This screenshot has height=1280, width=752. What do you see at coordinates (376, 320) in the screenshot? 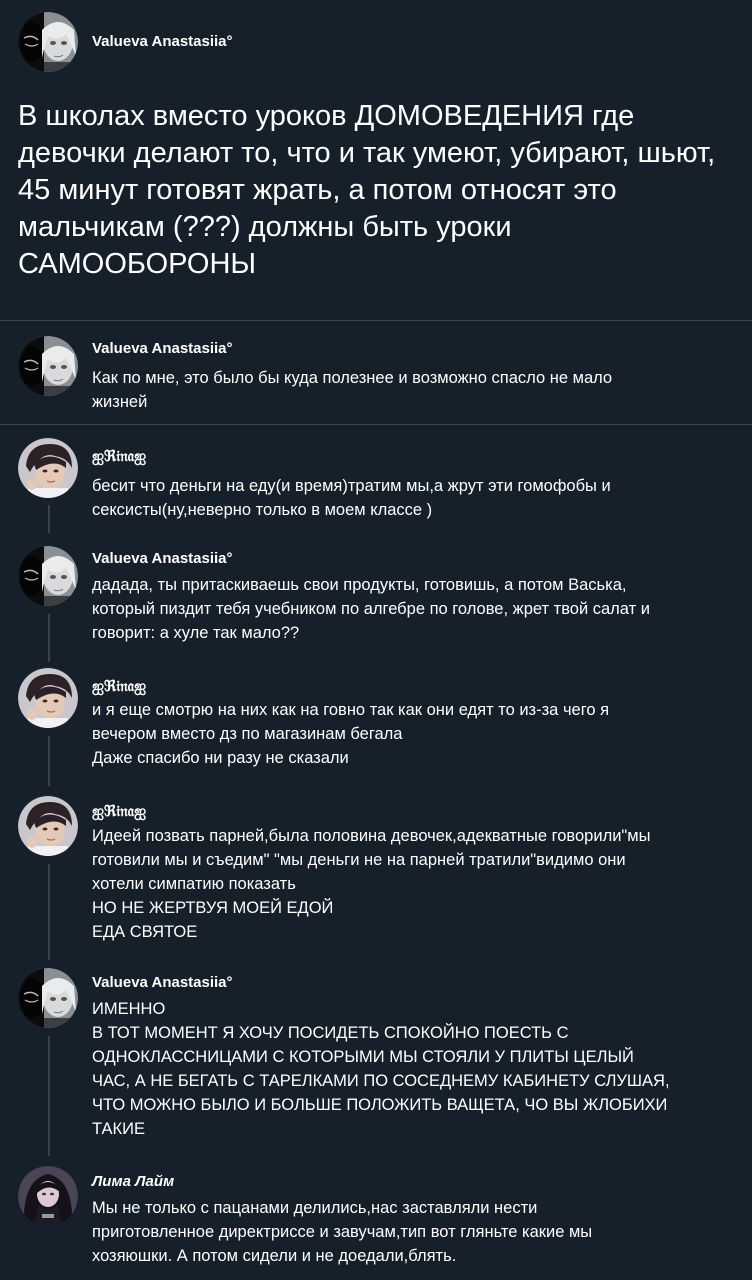
I see `post-divider` at bounding box center [376, 320].